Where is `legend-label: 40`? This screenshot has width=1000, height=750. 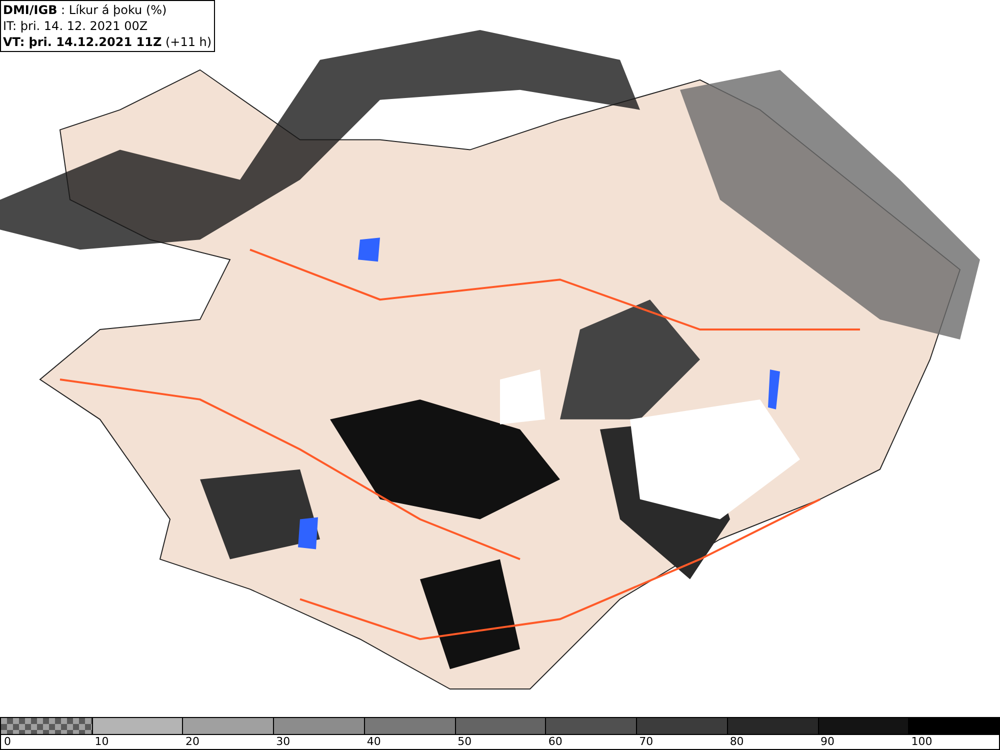
legend-label: 40 is located at coordinates (373, 742).